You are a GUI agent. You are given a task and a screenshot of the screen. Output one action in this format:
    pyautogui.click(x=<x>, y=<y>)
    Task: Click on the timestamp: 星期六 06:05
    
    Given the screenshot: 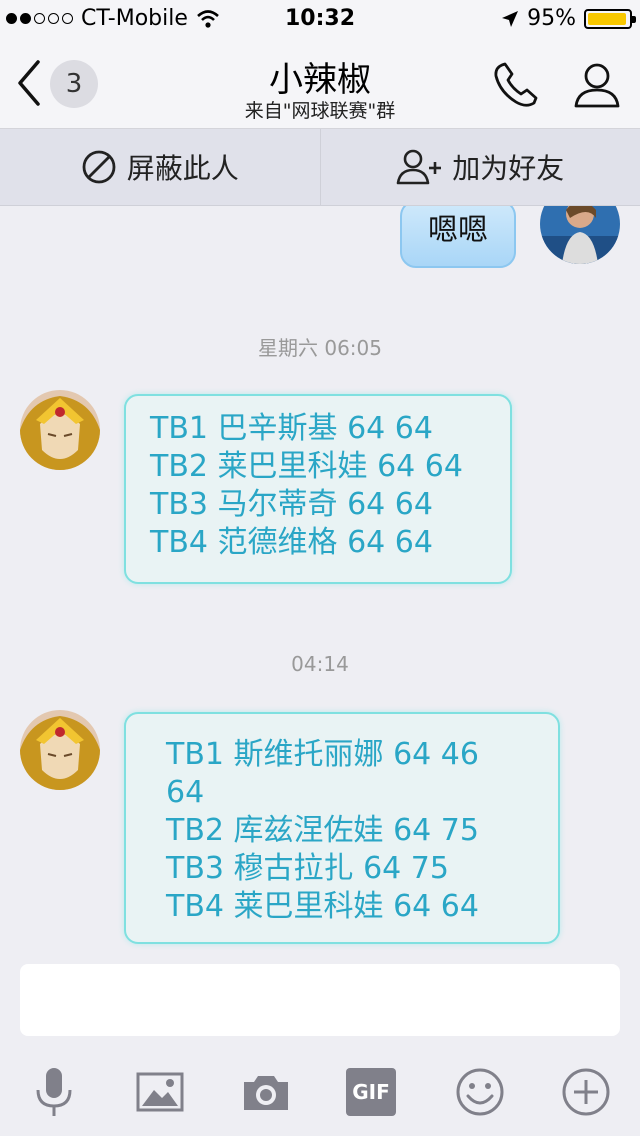 What is the action you would take?
    pyautogui.click(x=320, y=348)
    